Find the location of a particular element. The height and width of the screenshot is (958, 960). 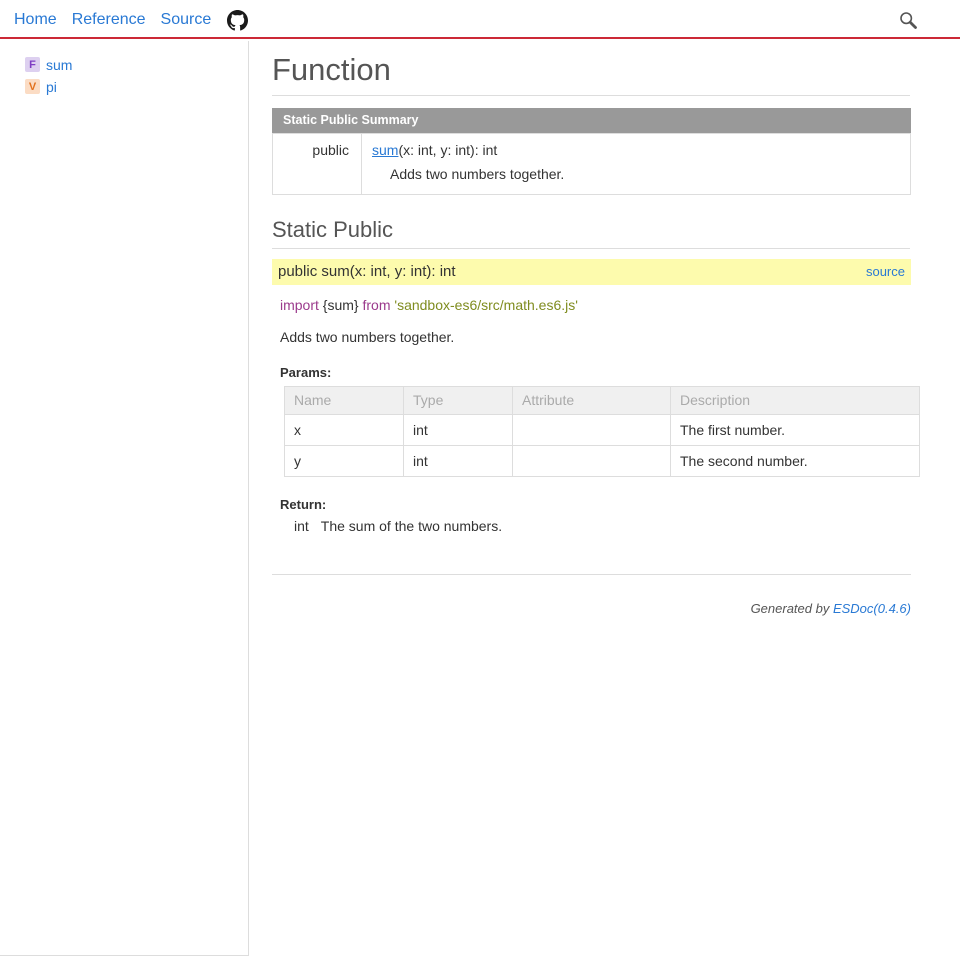

param-name: y is located at coordinates (344, 461).